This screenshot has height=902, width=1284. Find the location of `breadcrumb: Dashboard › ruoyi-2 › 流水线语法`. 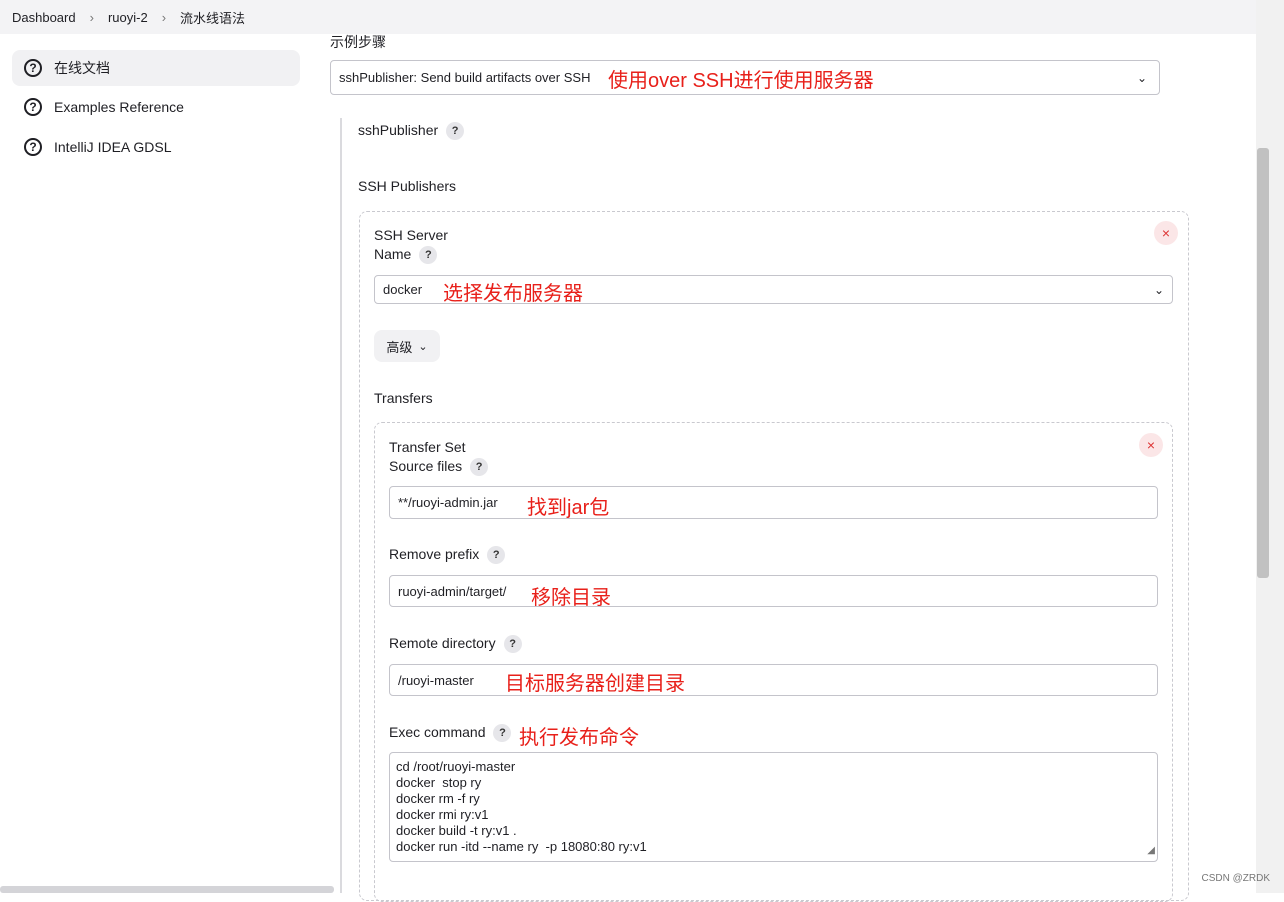

breadcrumb: Dashboard › ruoyi-2 › 流水线语法 is located at coordinates (628, 17).